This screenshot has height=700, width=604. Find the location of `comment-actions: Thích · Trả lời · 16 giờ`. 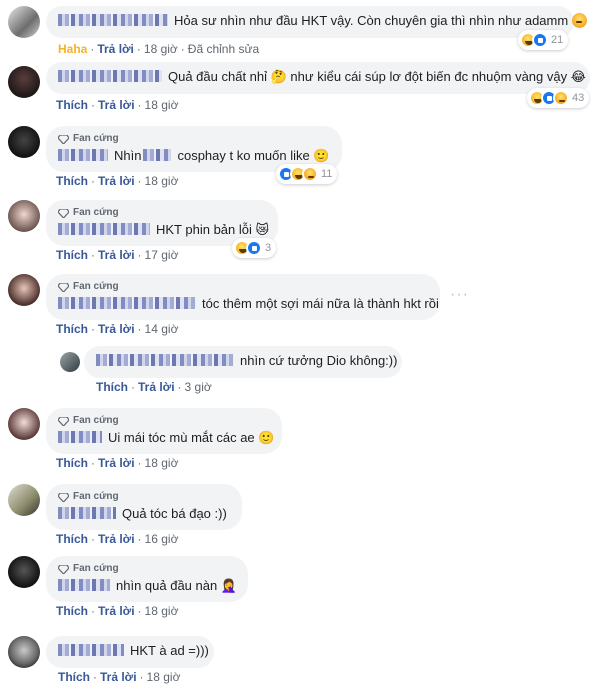

comment-actions: Thích · Trả lời · 16 giờ is located at coordinates (117, 539).